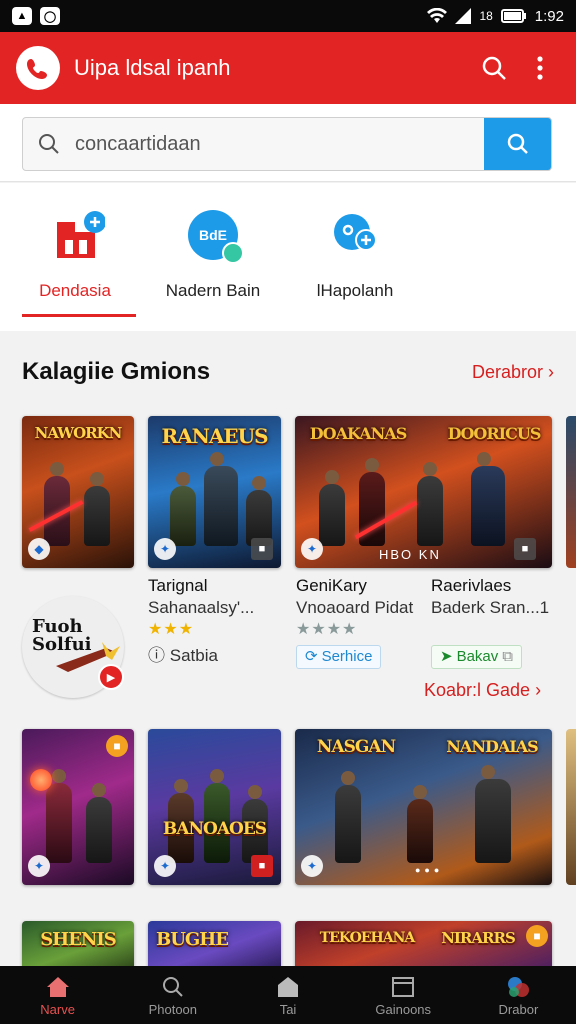 The height and width of the screenshot is (1024, 576). What do you see at coordinates (476, 657) in the screenshot?
I see `install-button: ➤ Bakav ⧉` at bounding box center [476, 657].